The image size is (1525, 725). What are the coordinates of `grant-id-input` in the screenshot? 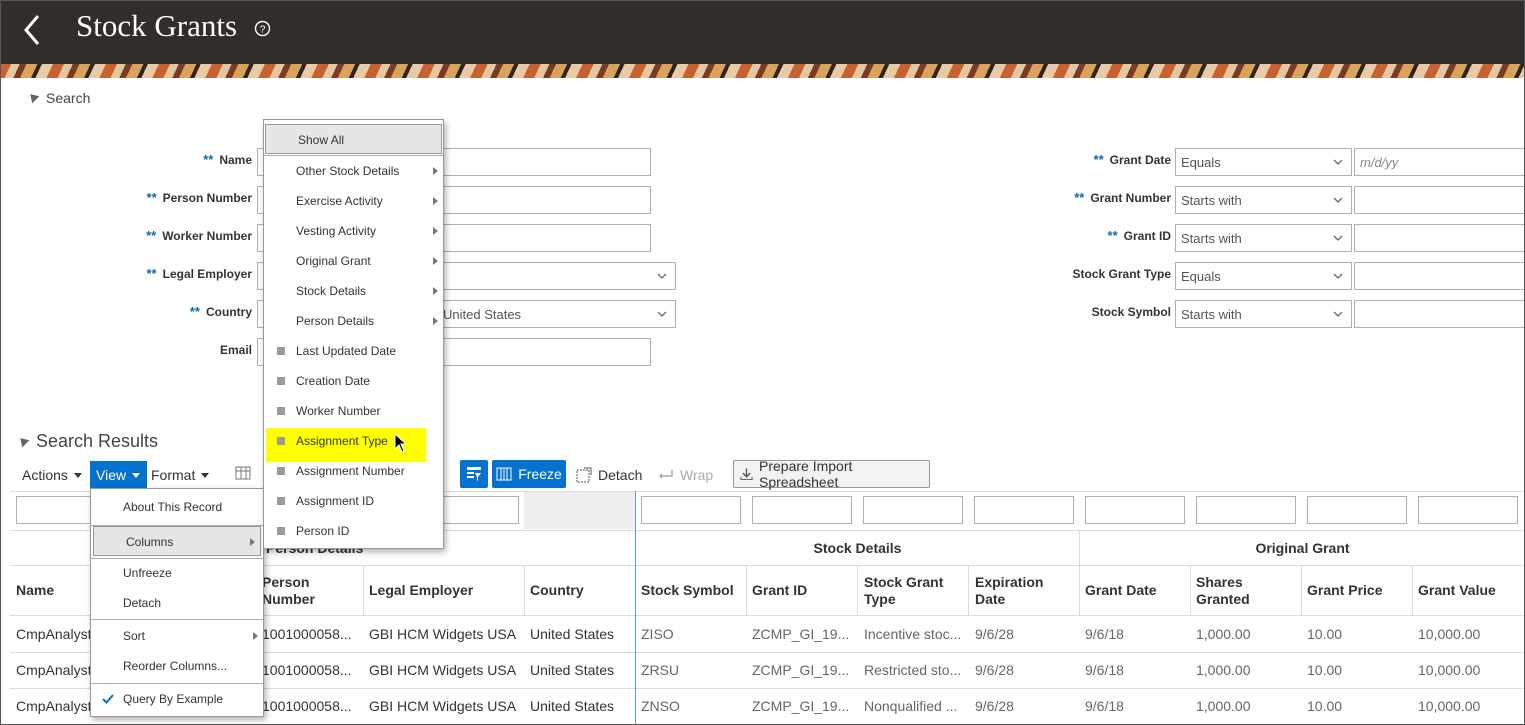 It's located at (1439, 238).